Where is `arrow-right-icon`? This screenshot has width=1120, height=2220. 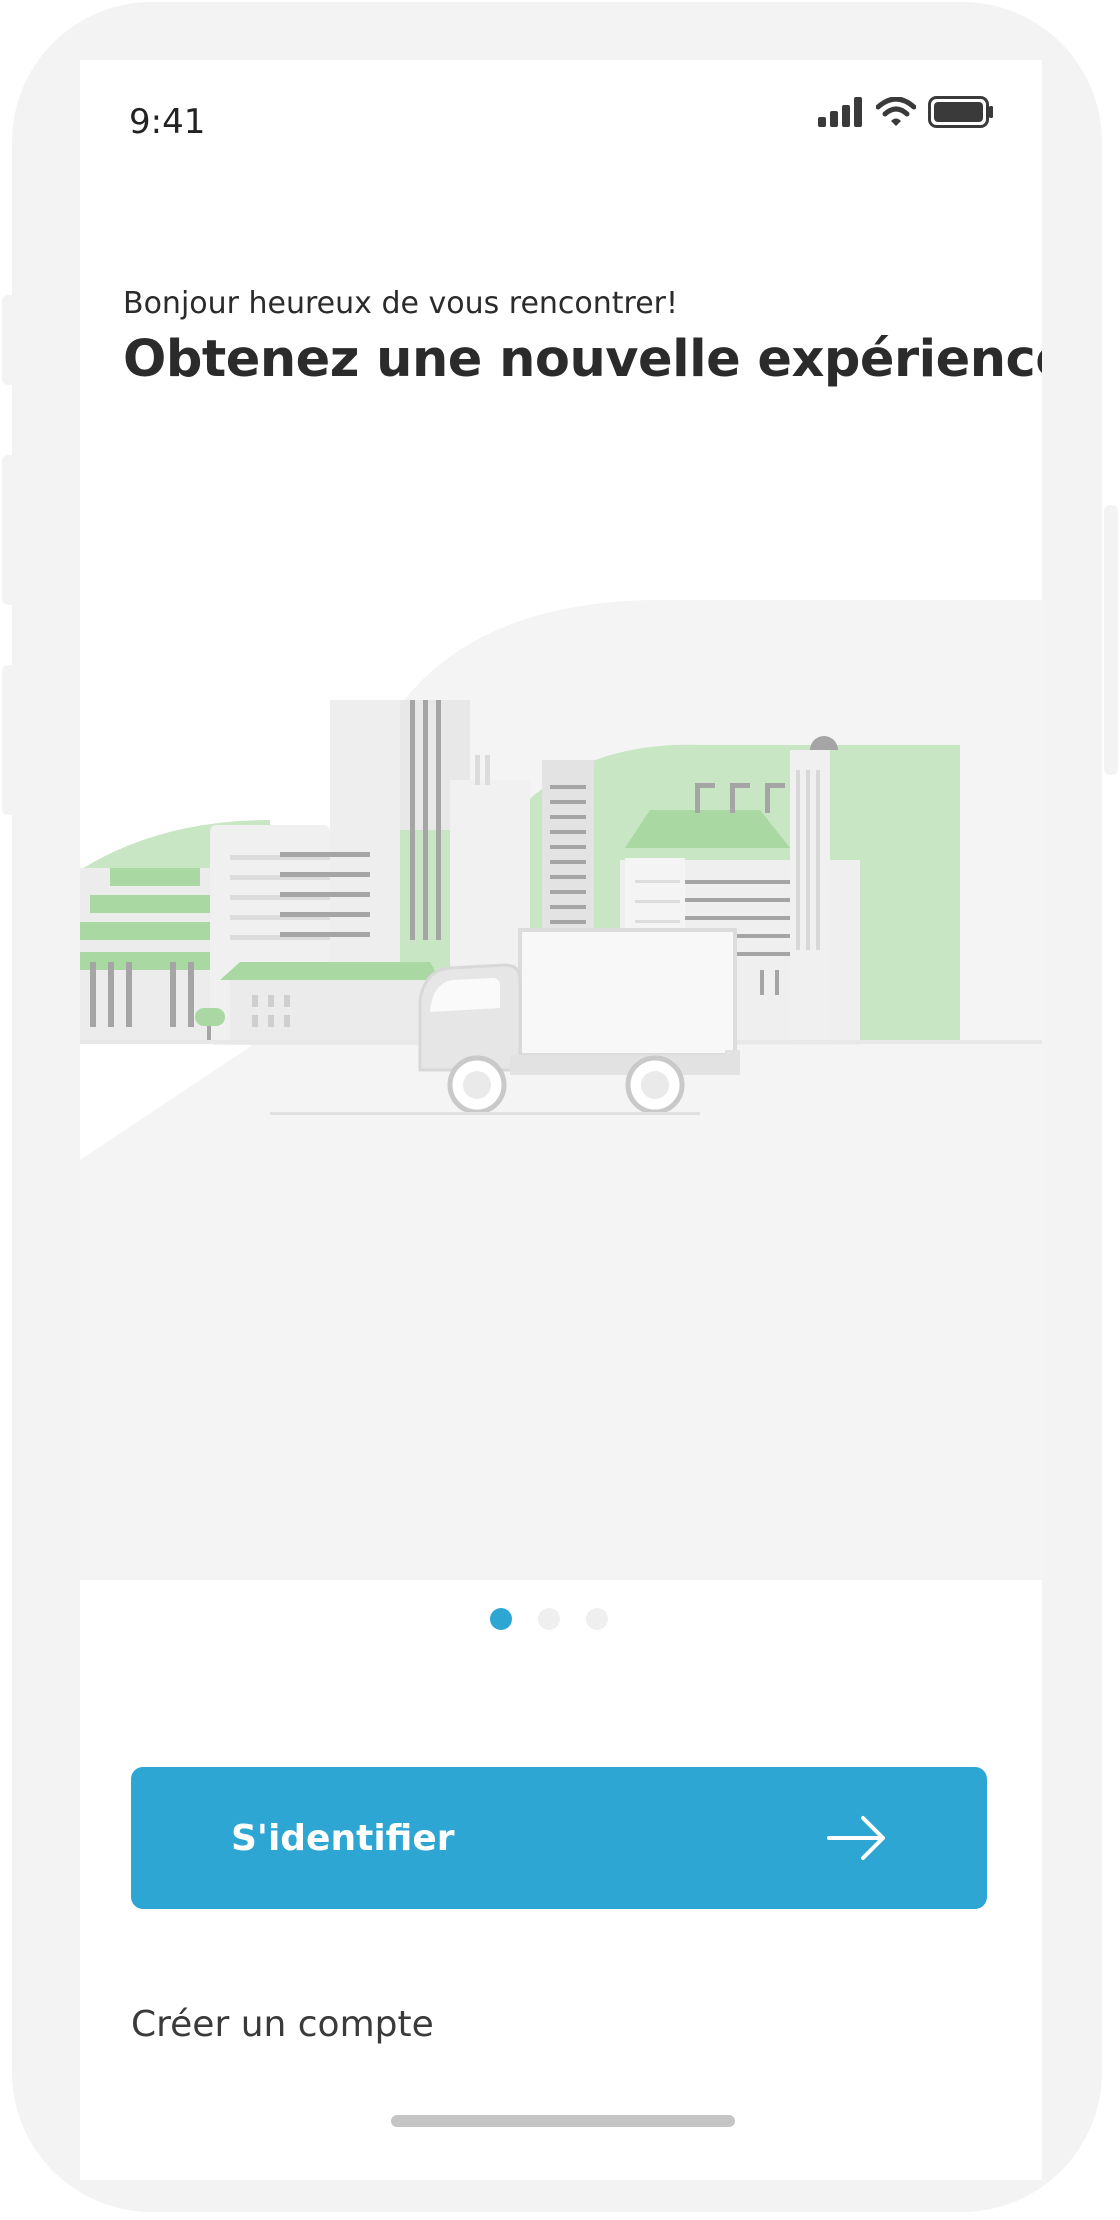
arrow-right-icon is located at coordinates (856, 1838).